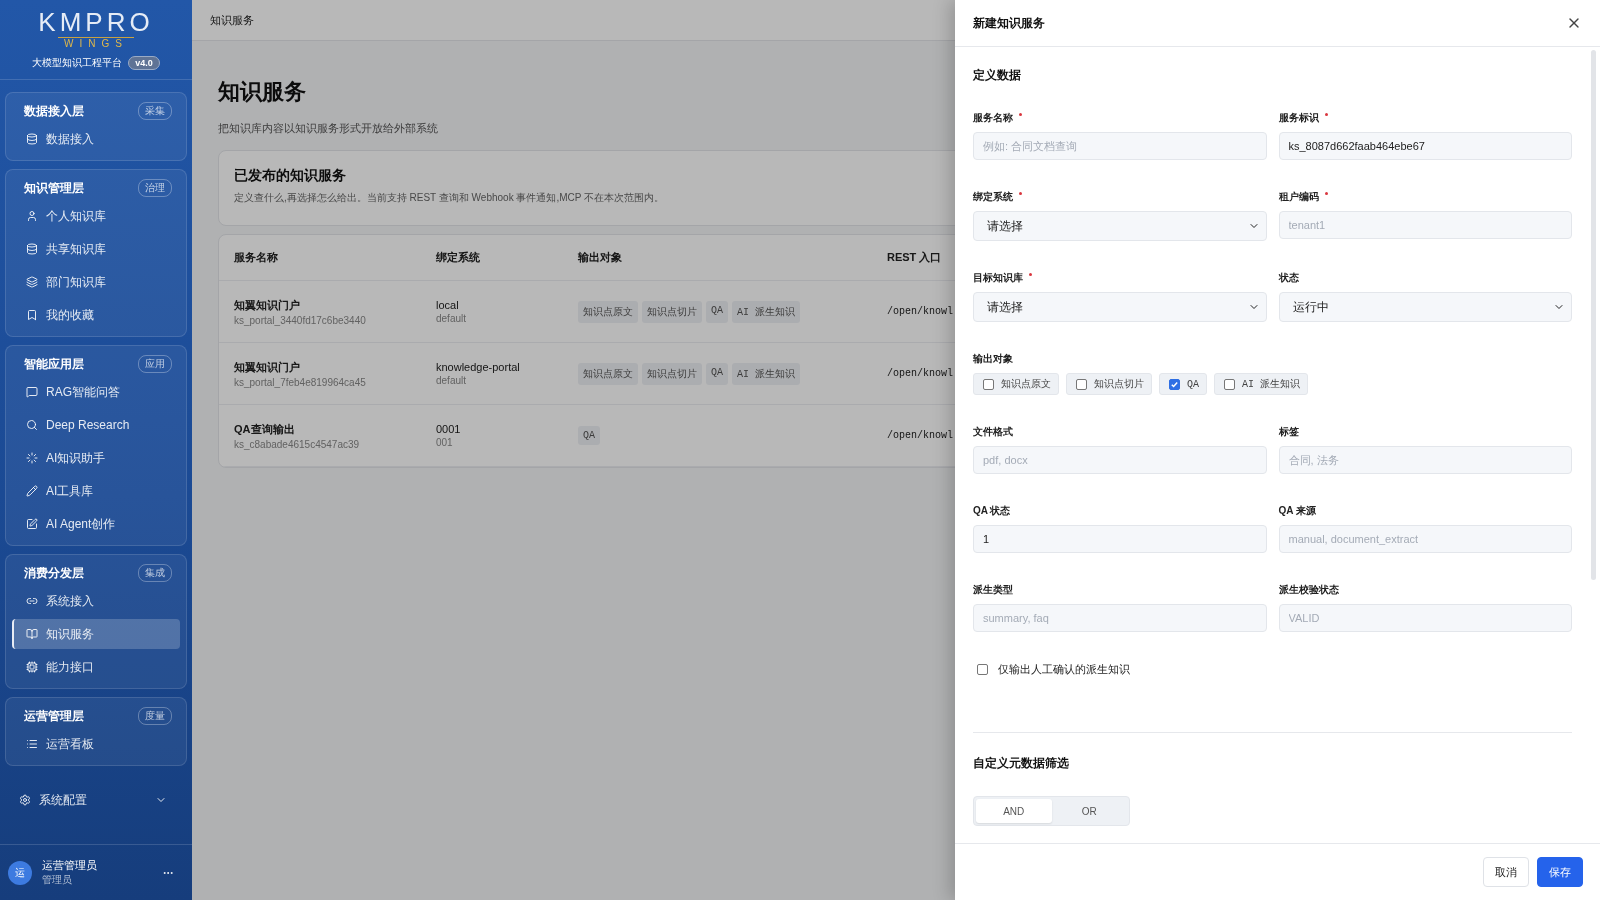  Describe the element at coordinates (1506, 872) in the screenshot. I see `cancel-button: 取消` at that location.